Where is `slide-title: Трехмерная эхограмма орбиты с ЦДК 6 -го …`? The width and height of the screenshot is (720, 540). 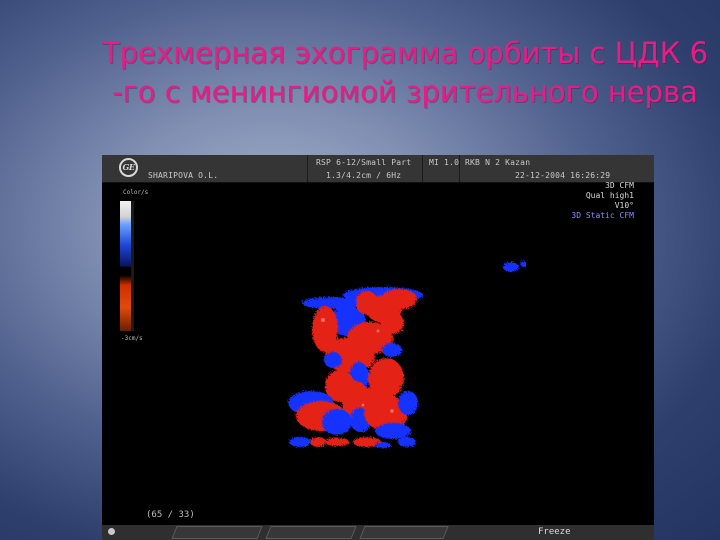
slide-title: Трехмерная эхограмма орбиты с ЦДК 6 -го … is located at coordinates (405, 73).